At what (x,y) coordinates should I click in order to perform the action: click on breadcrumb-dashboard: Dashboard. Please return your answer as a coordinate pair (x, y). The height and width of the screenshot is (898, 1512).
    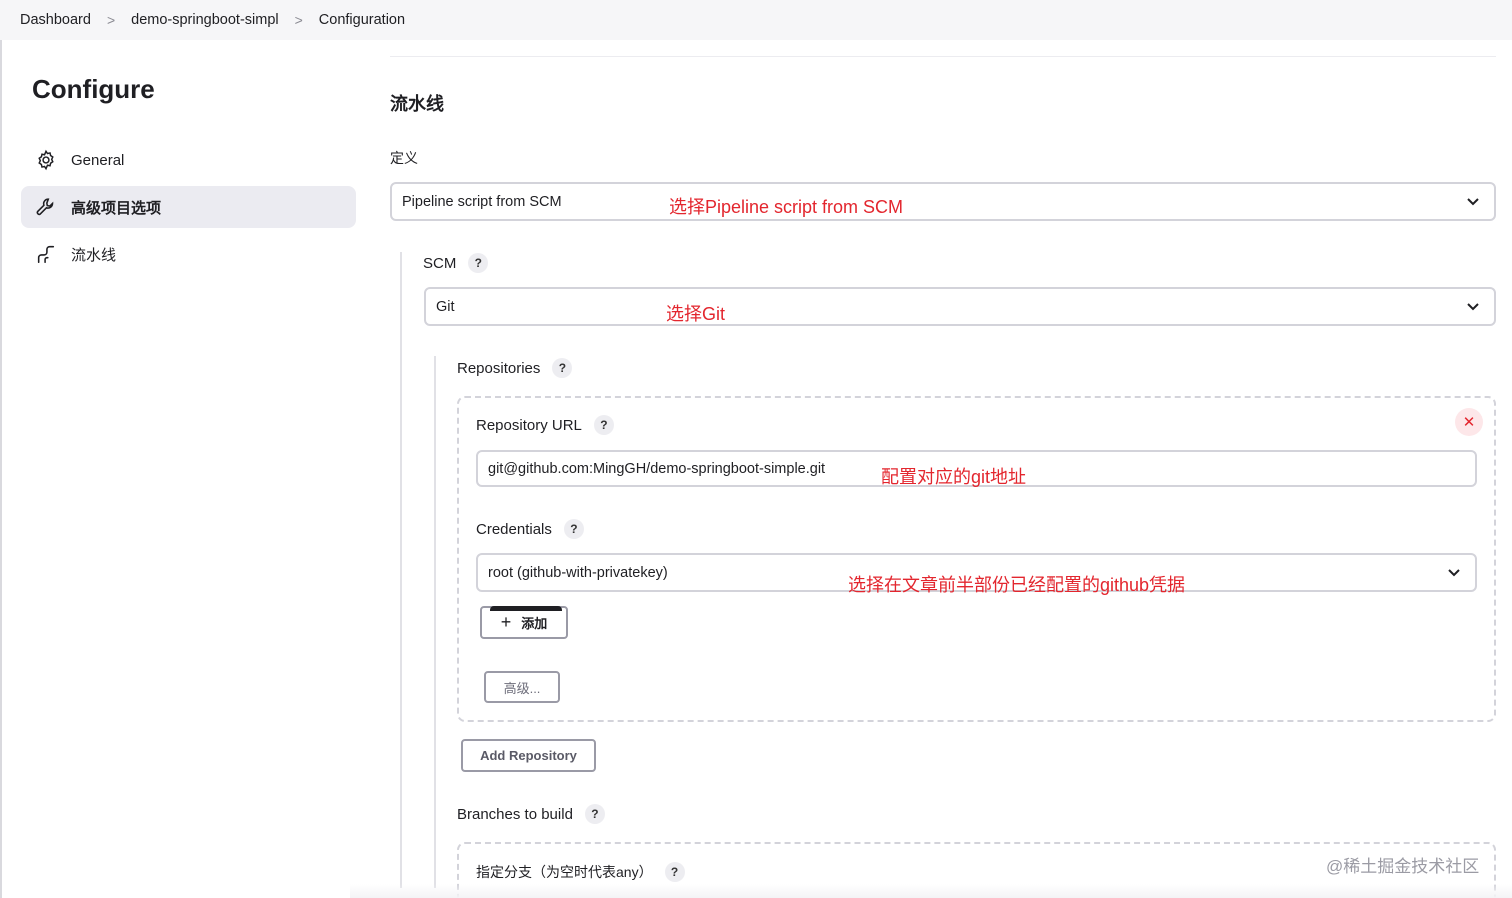
    Looking at the image, I should click on (55, 20).